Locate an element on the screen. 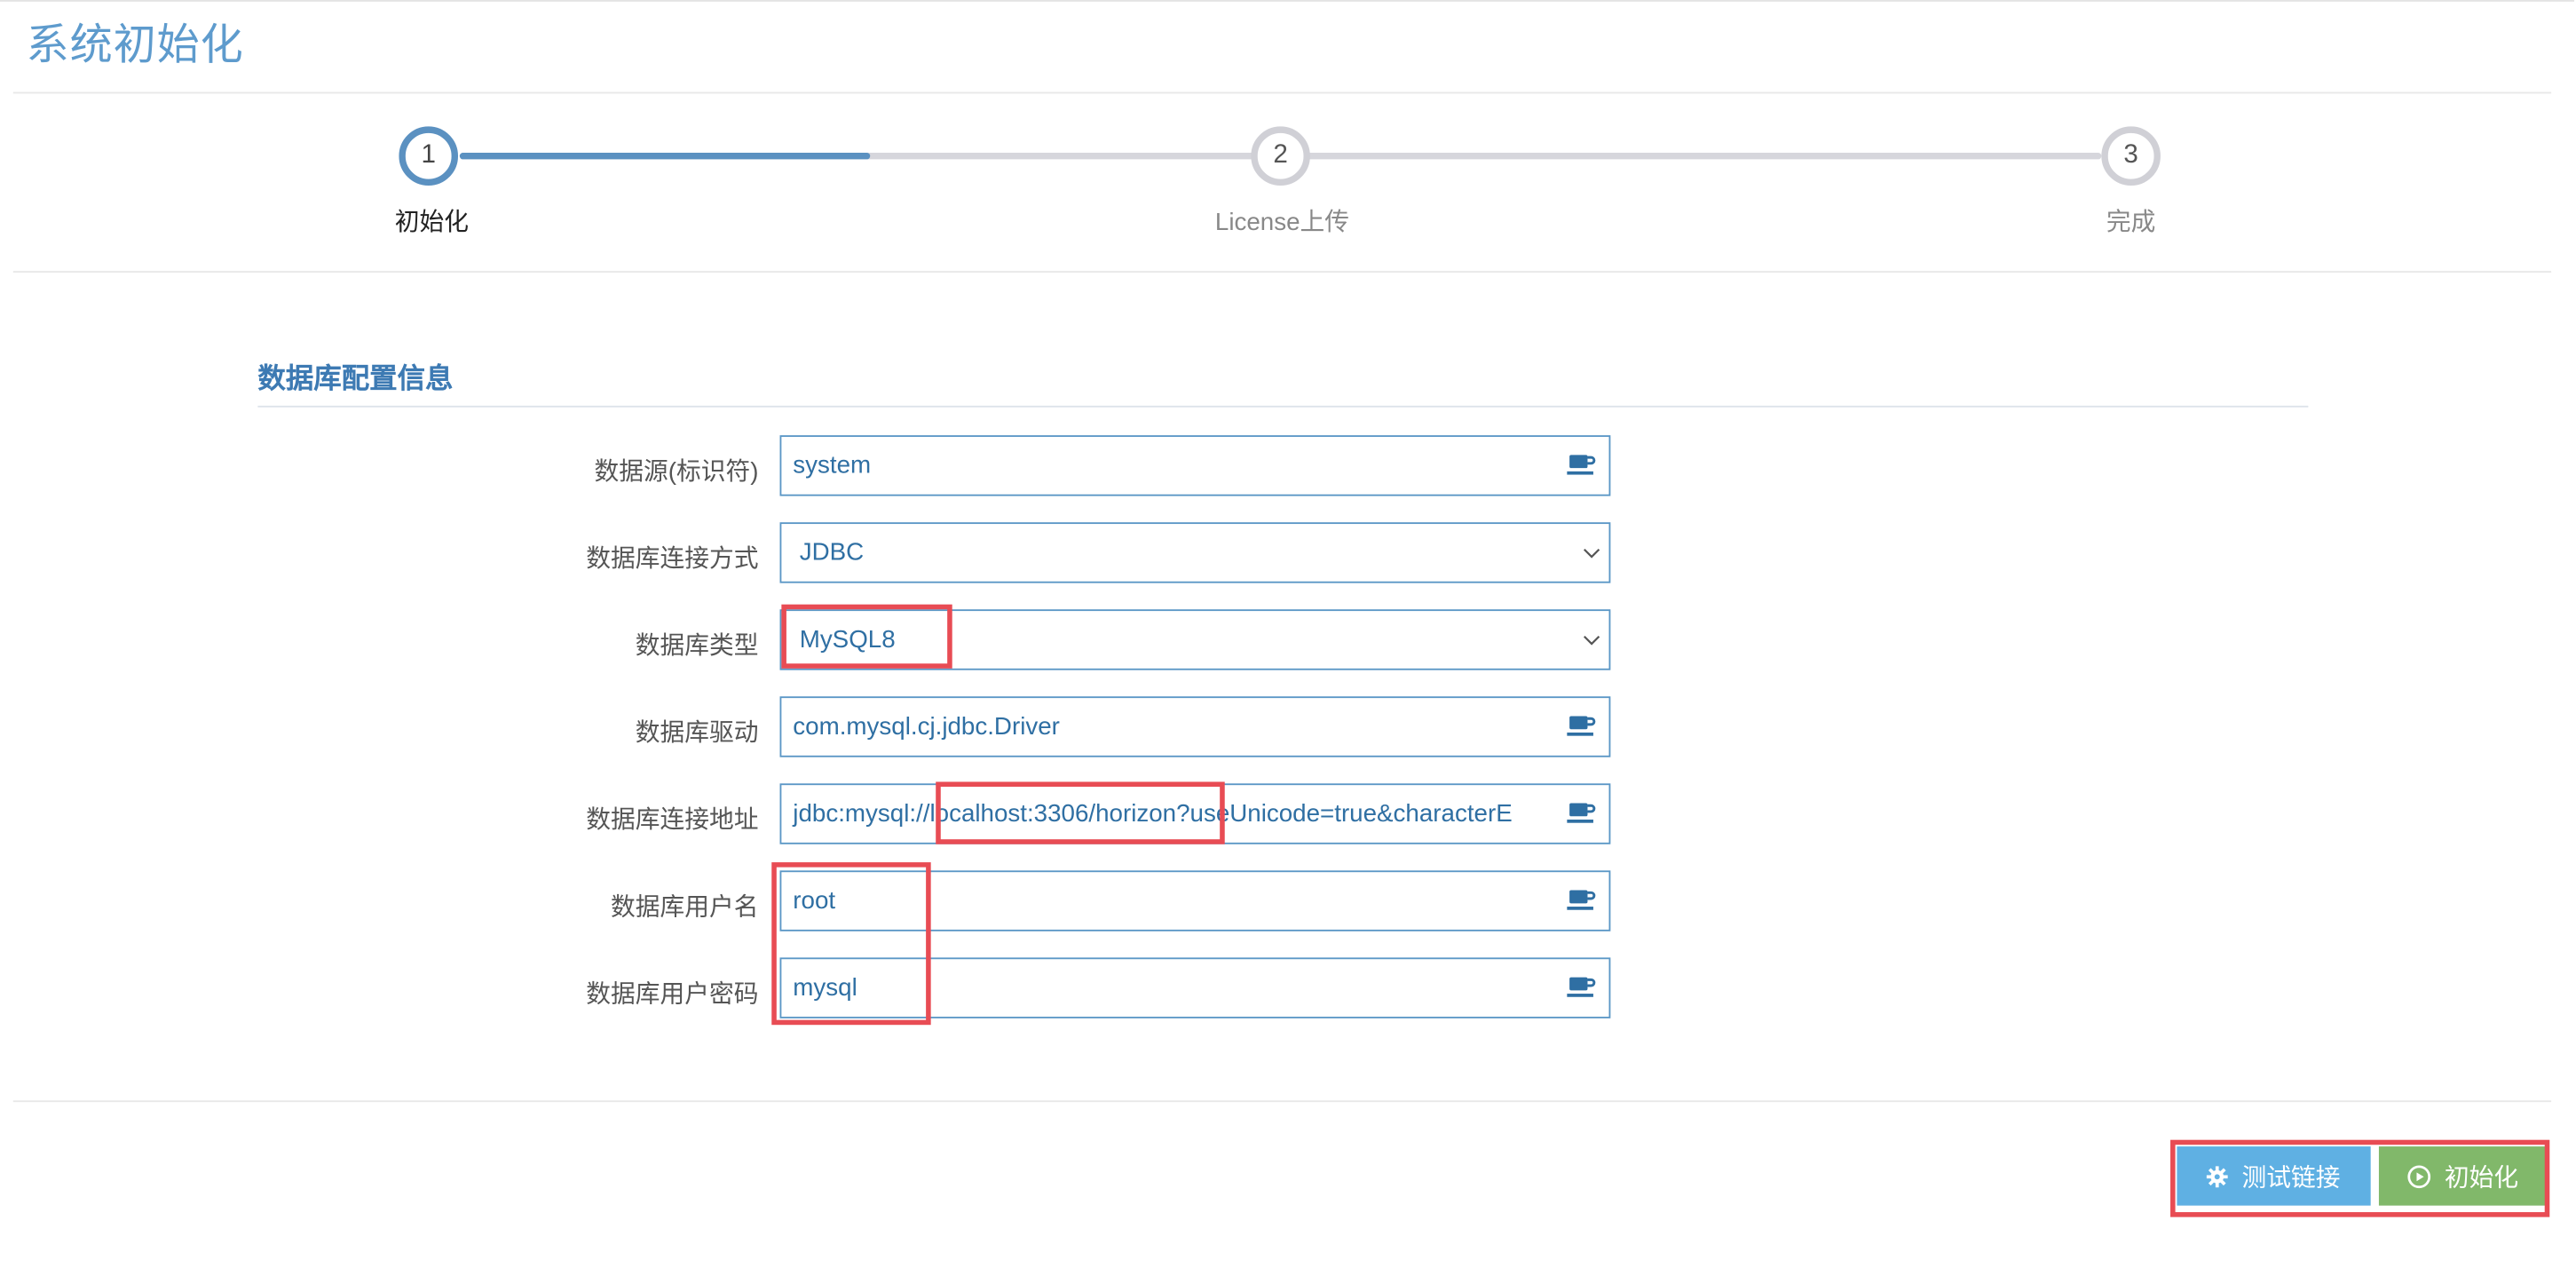 Image resolution: width=2576 pixels, height=1268 pixels. username-label: 数据库用户名 is located at coordinates (684, 907).